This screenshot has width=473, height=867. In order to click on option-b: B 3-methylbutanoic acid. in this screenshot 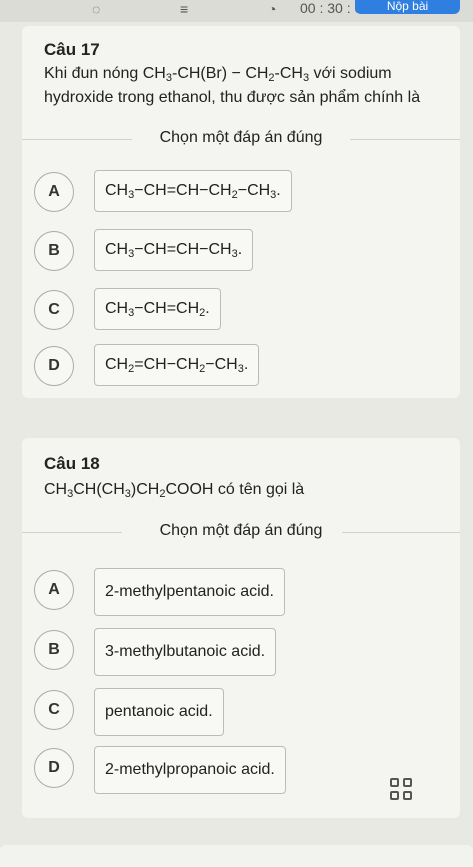, I will do `click(239, 652)`.